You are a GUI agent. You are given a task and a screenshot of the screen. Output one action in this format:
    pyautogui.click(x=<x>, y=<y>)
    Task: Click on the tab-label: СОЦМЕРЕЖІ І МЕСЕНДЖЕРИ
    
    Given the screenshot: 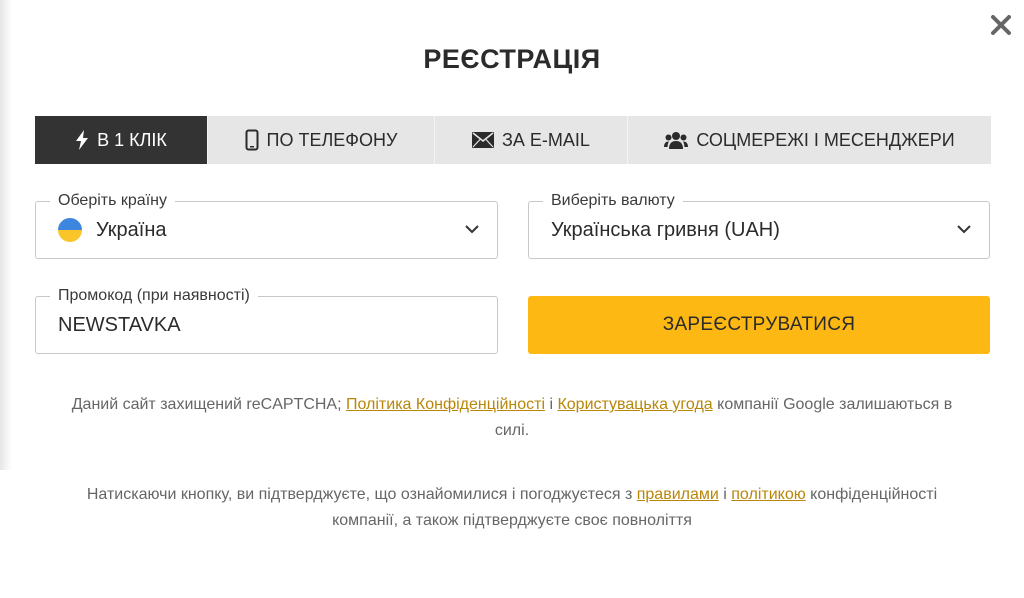 What is the action you would take?
    pyautogui.click(x=825, y=139)
    